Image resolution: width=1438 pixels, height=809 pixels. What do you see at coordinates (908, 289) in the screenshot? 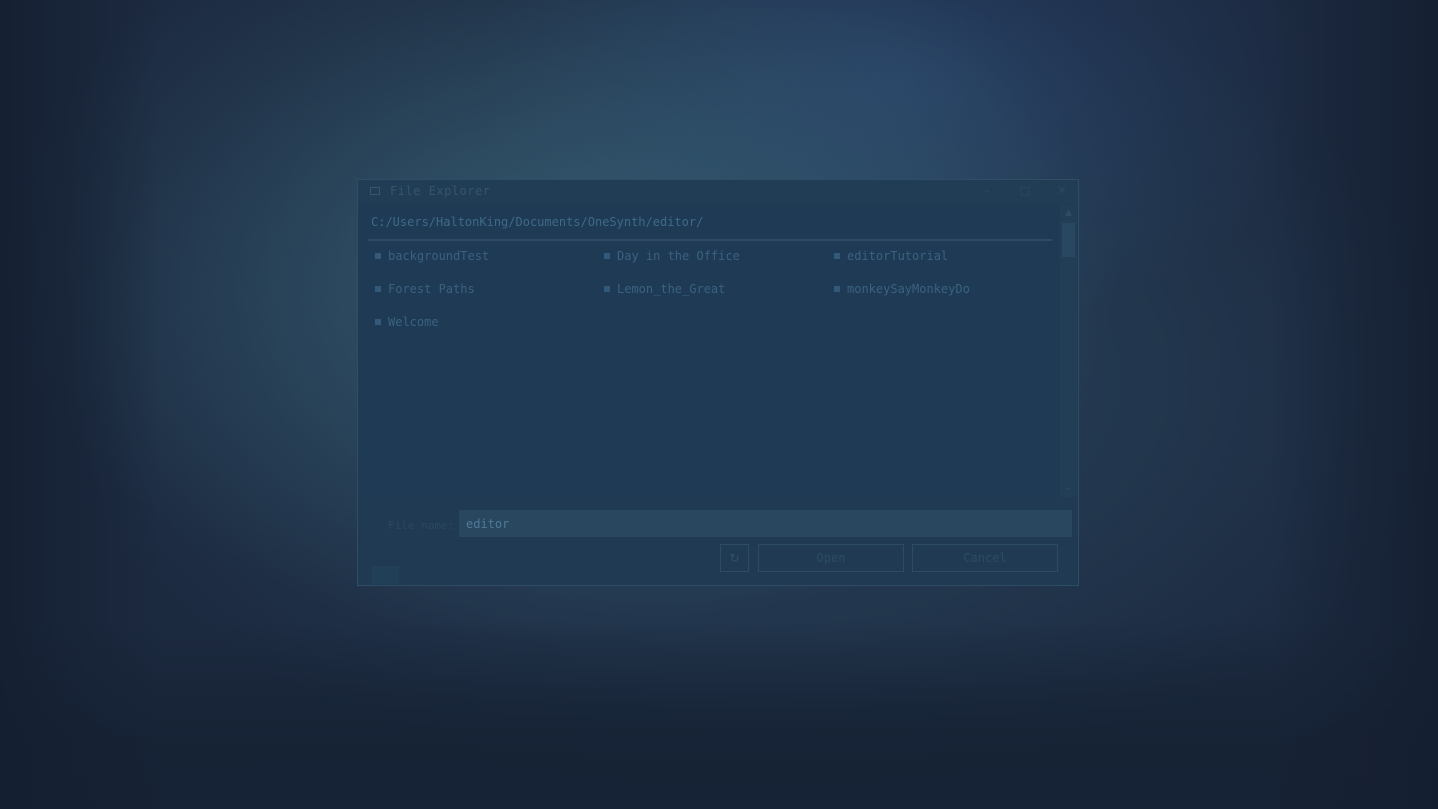
I see `file-item-label: monkeySayMonkeyDo` at bounding box center [908, 289].